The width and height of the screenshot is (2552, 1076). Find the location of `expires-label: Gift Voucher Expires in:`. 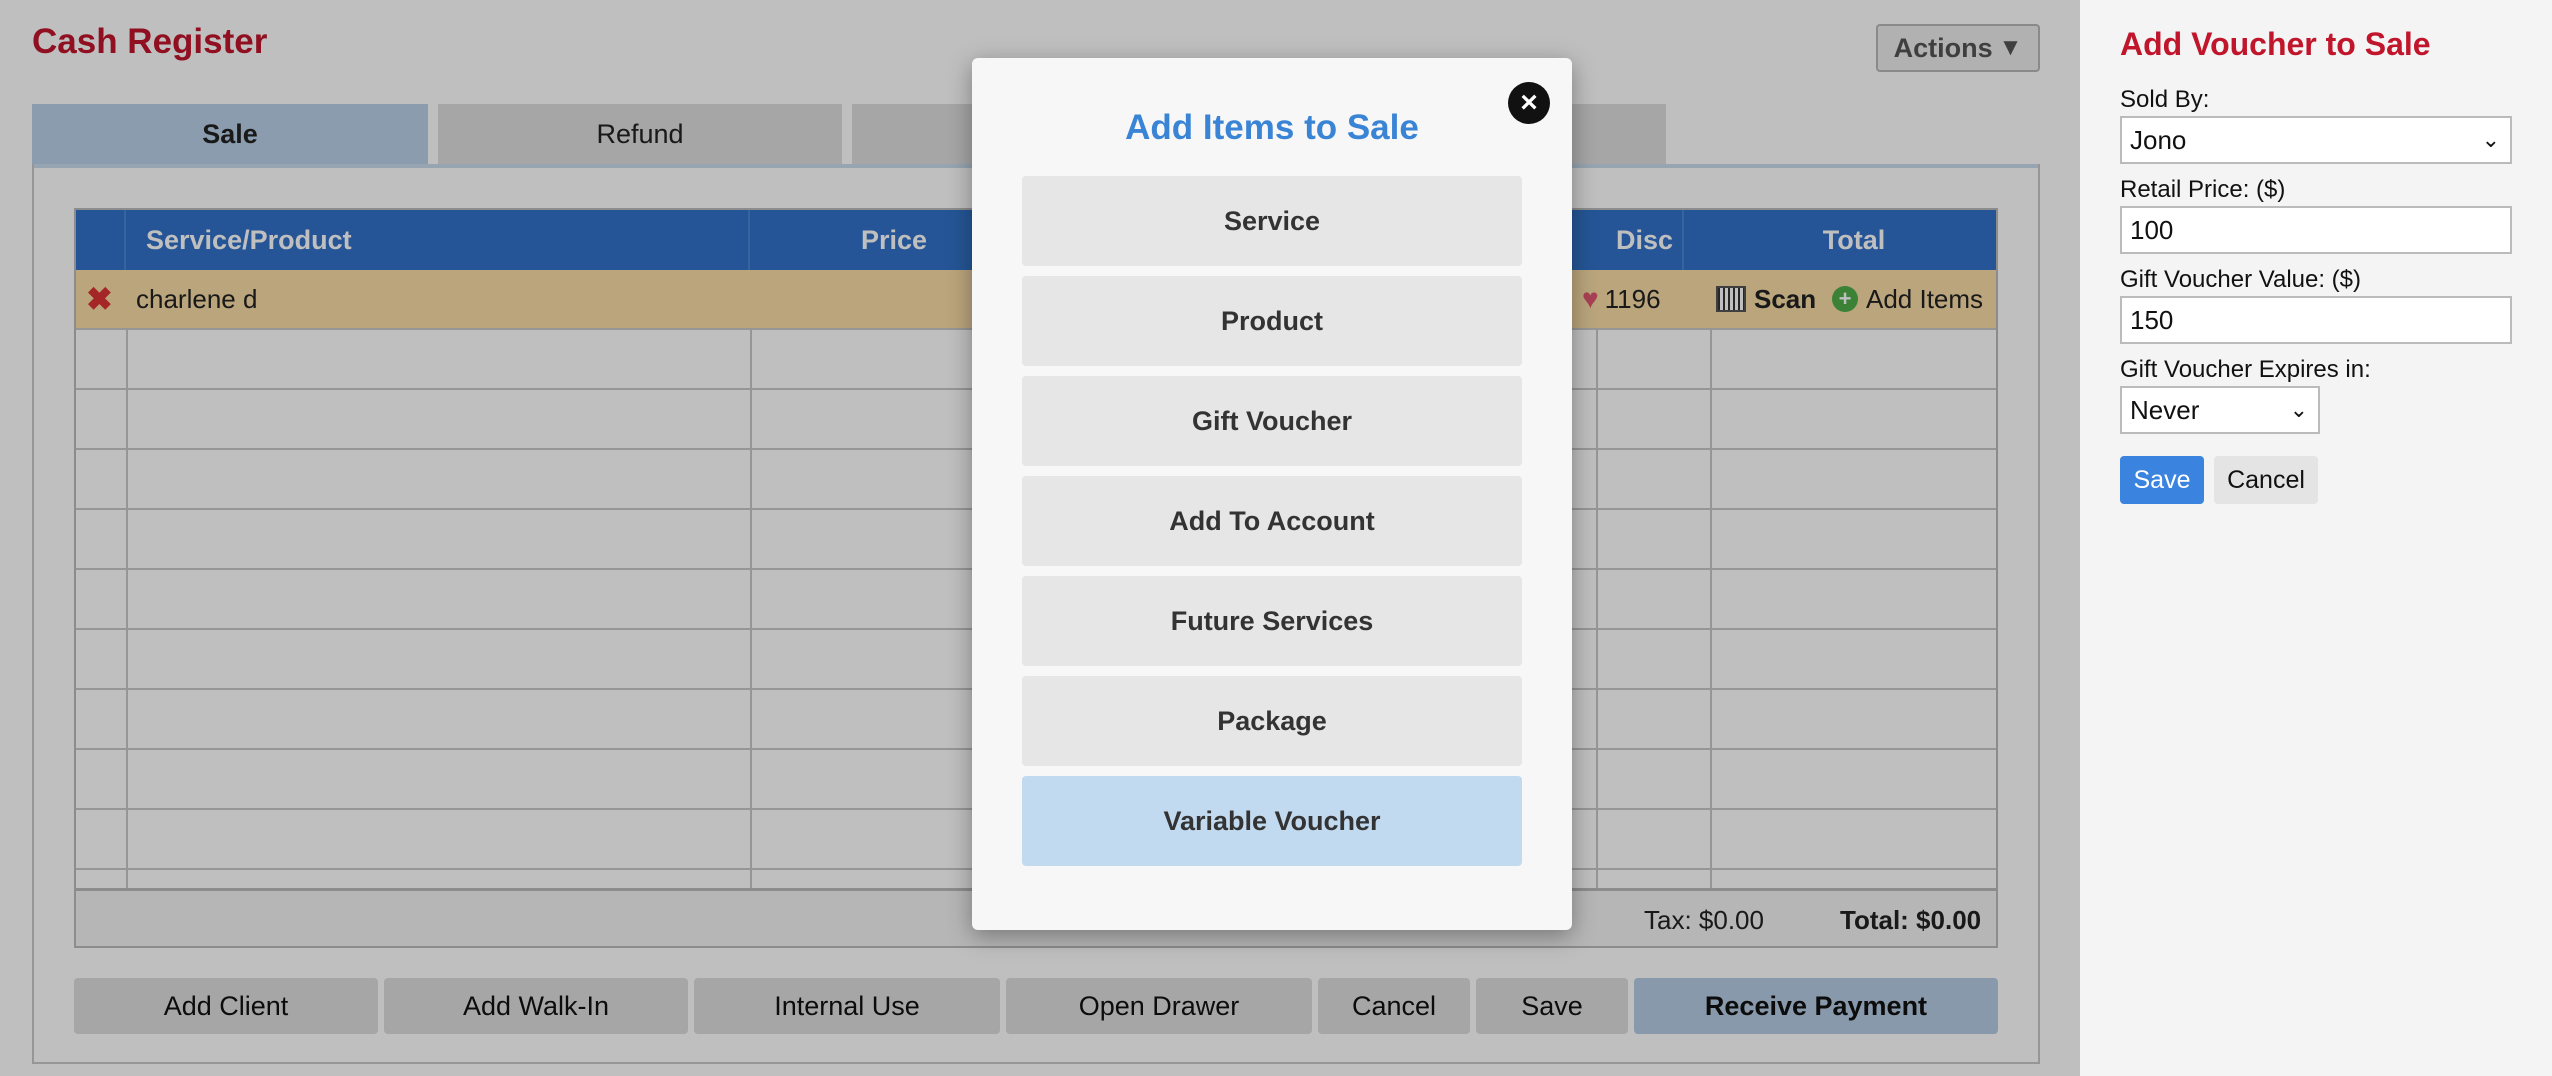

expires-label: Gift Voucher Expires in: is located at coordinates (2245, 369).